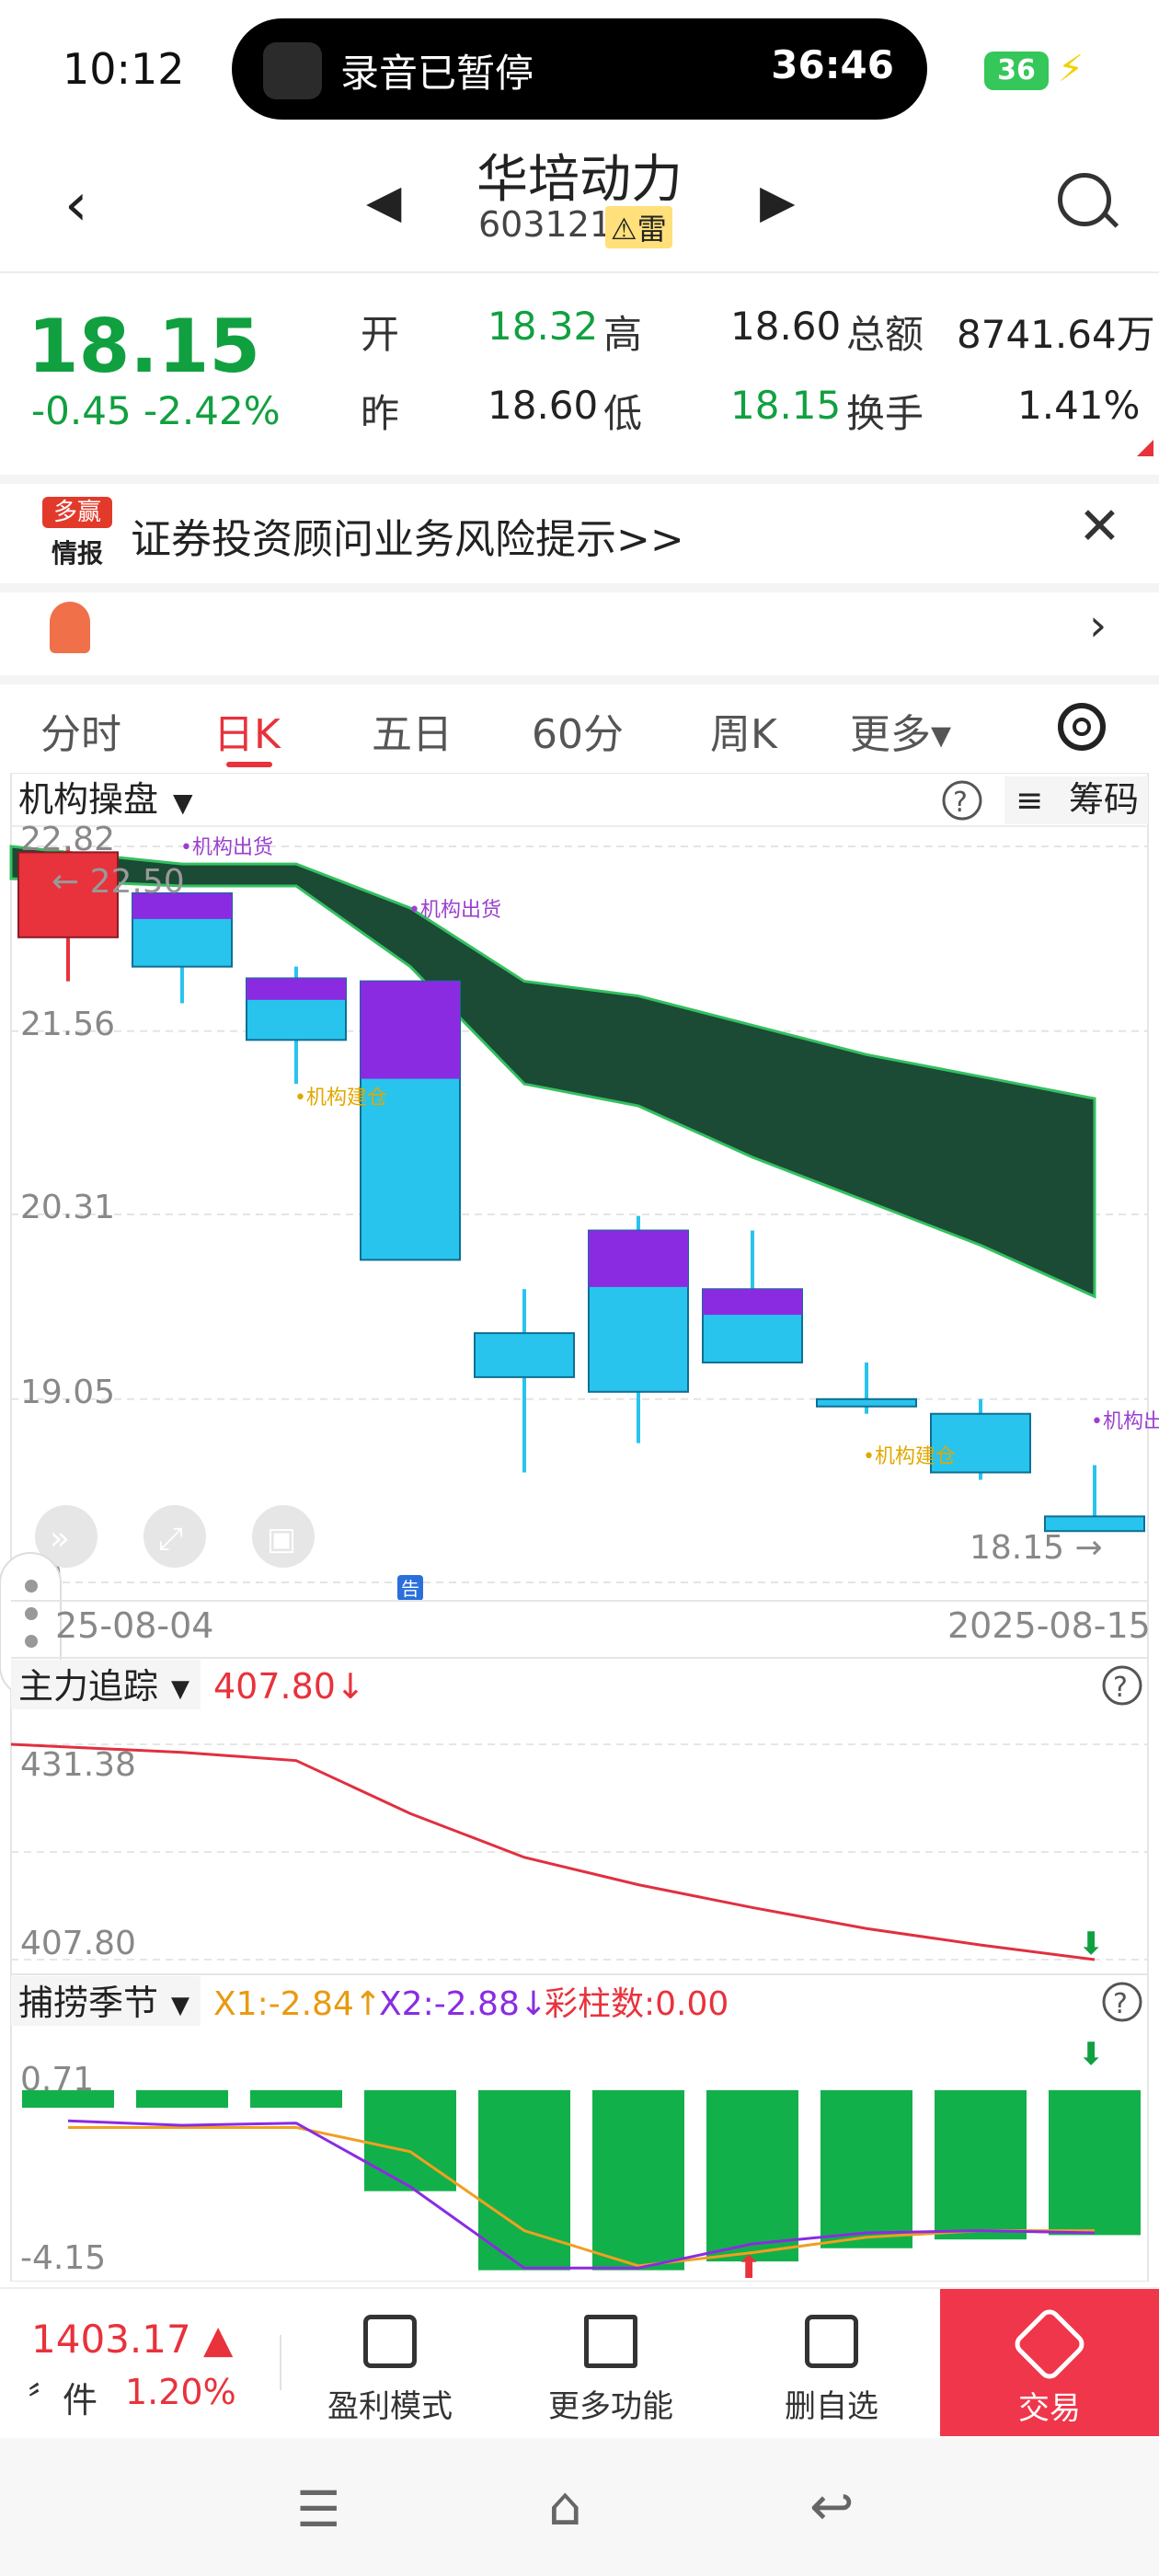  I want to click on trade-icon, so click(1049, 2344).